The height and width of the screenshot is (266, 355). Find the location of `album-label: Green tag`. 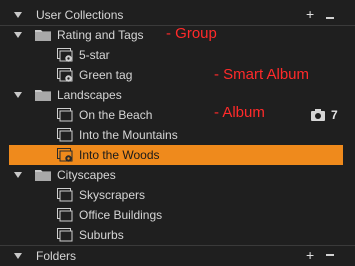

album-label: Green tag is located at coordinates (106, 75).